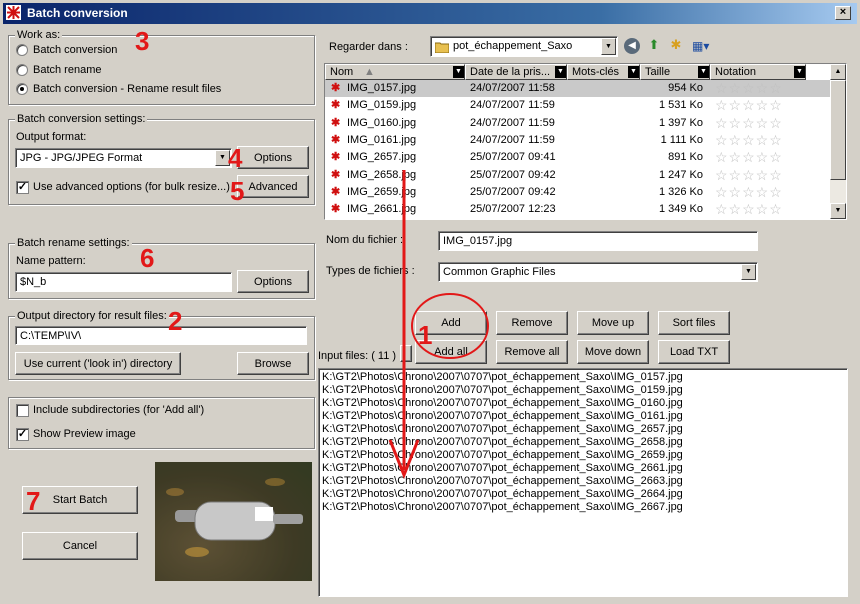  What do you see at coordinates (33, 501) in the screenshot?
I see `annotation-number-7: 7` at bounding box center [33, 501].